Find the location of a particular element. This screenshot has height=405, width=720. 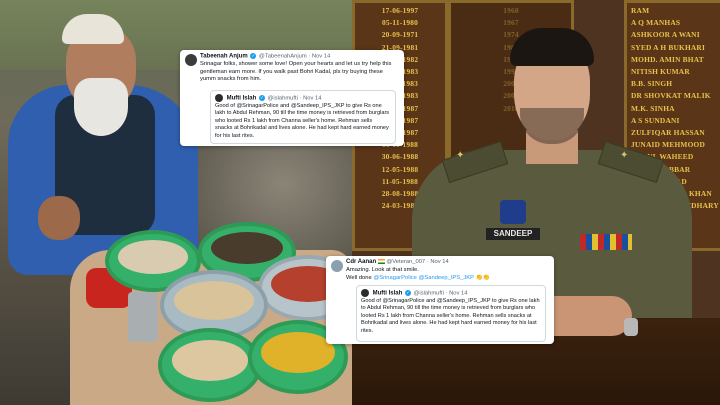

medal-ribbons is located at coordinates (606, 242).